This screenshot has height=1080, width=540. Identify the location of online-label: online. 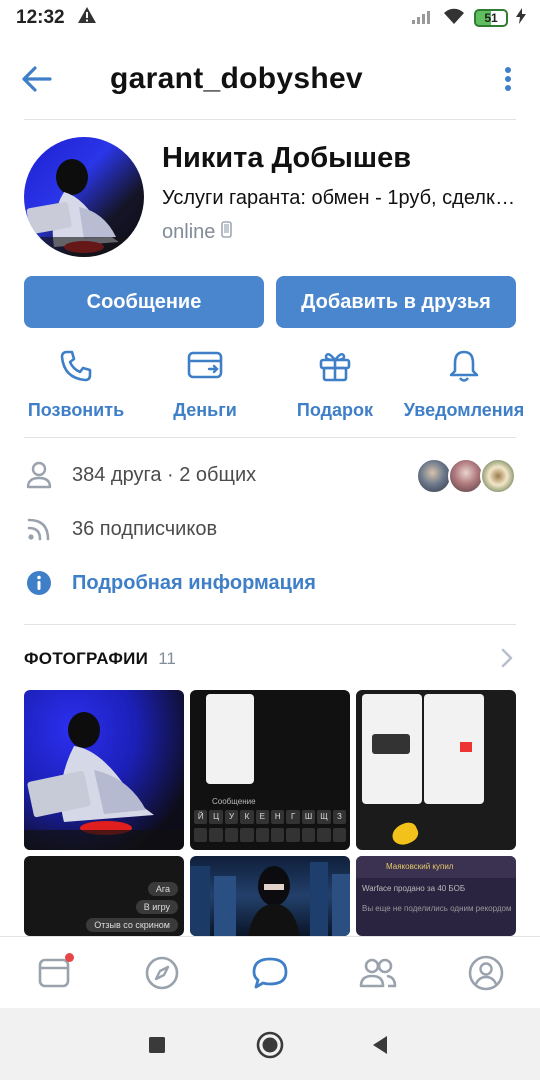
(189, 232).